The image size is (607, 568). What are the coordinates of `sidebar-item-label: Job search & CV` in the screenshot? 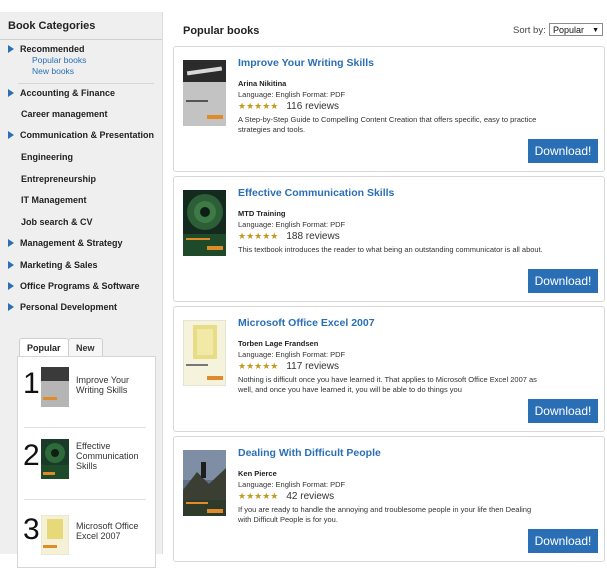 It's located at (57, 222).